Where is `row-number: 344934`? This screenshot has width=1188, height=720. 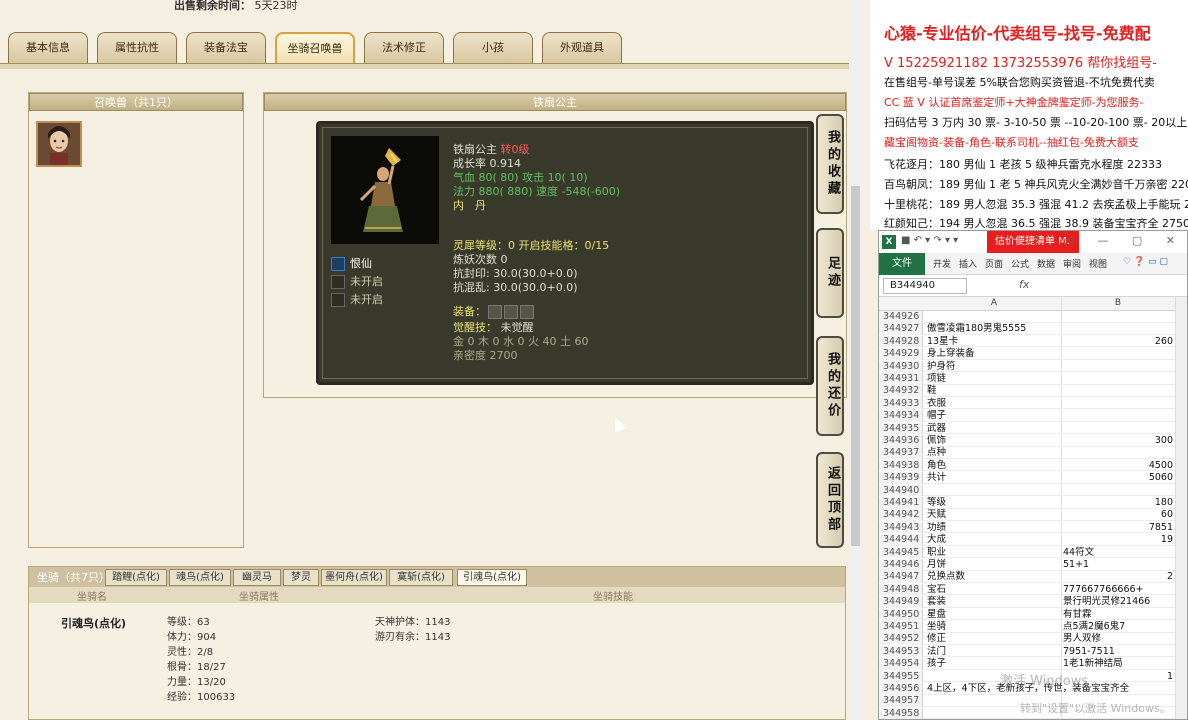
row-number: 344934 is located at coordinates (901, 416).